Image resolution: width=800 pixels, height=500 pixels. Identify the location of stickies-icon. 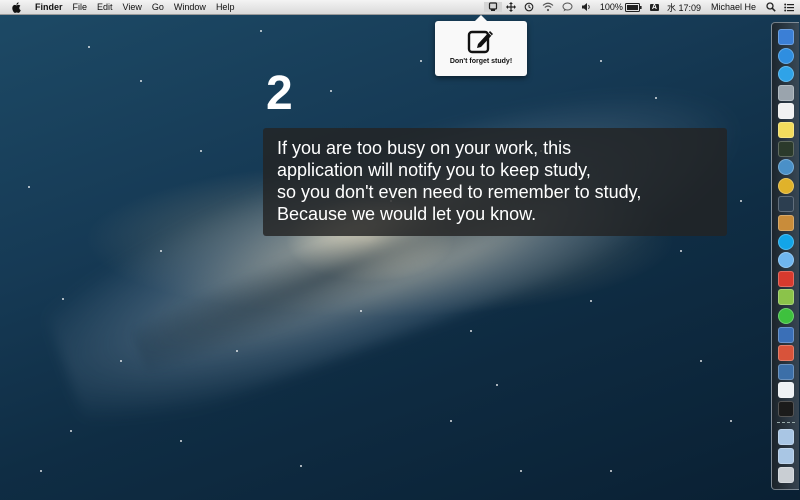
(785, 129).